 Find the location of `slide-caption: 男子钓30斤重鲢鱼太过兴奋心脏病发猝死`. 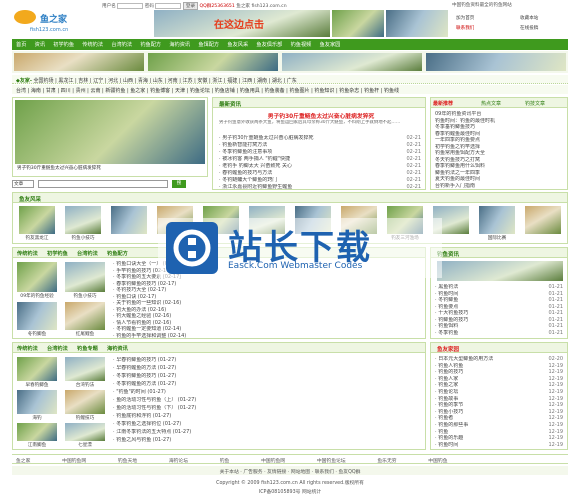

slide-caption: 男子钓30斤重鲢鱼太过兴奋心脏病发猝死 is located at coordinates (111, 168).